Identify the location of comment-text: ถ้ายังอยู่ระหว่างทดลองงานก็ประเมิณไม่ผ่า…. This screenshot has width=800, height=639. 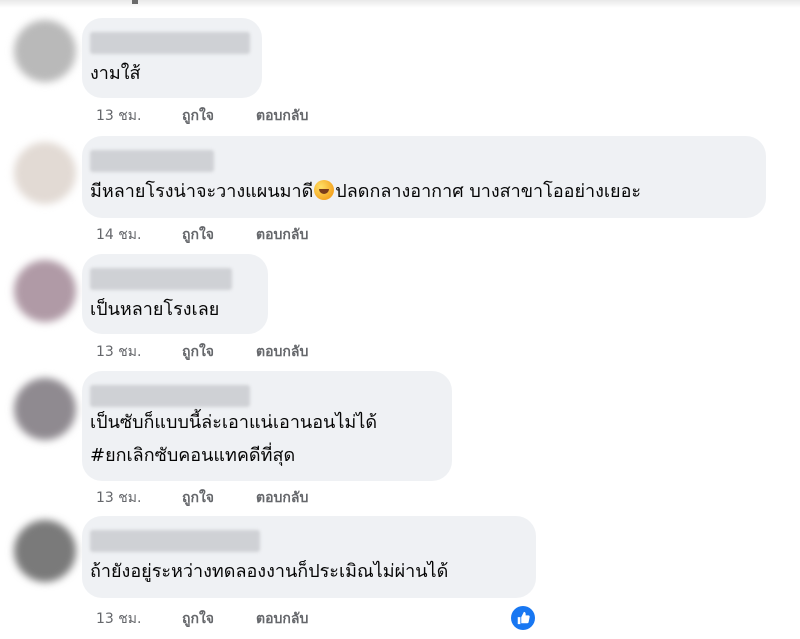
(269, 571).